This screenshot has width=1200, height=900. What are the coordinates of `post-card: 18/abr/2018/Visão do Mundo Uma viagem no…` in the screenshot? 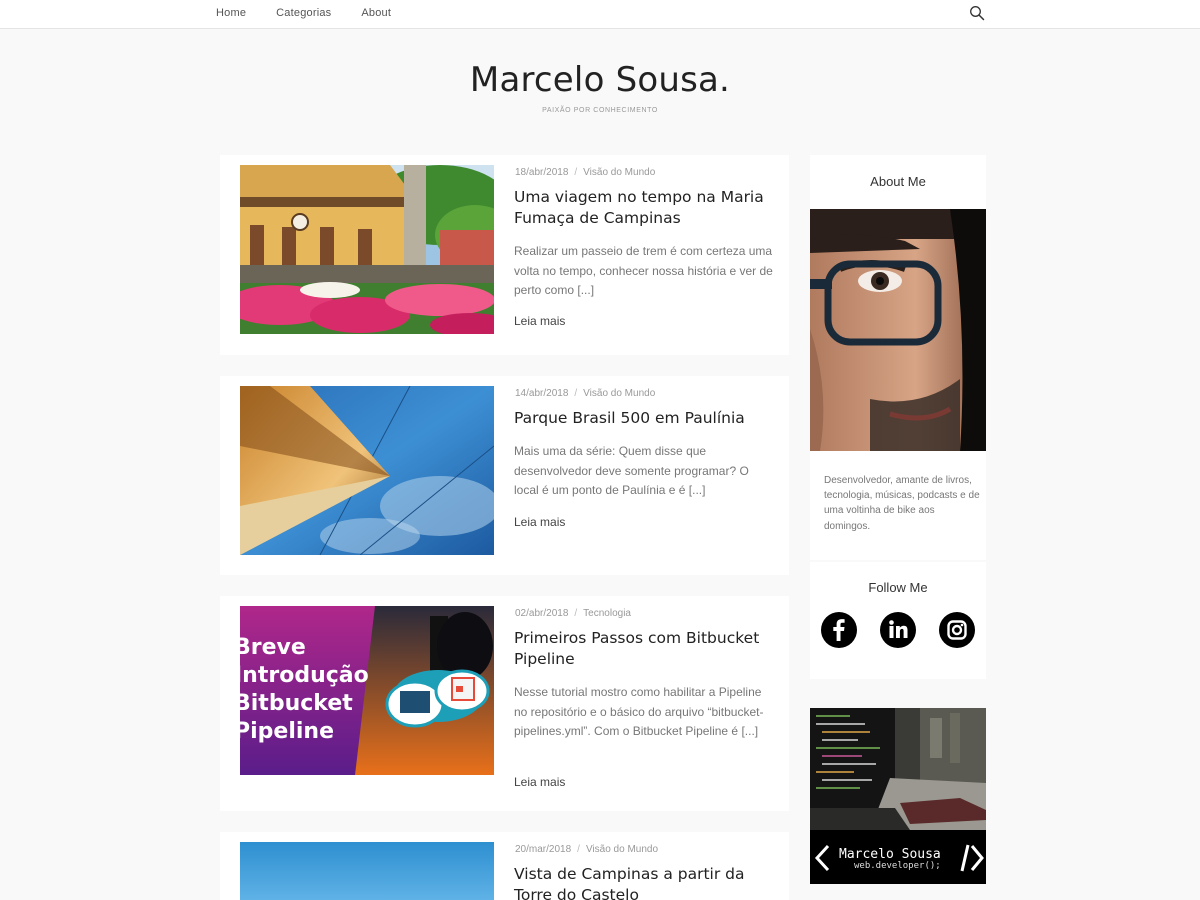 It's located at (504, 255).